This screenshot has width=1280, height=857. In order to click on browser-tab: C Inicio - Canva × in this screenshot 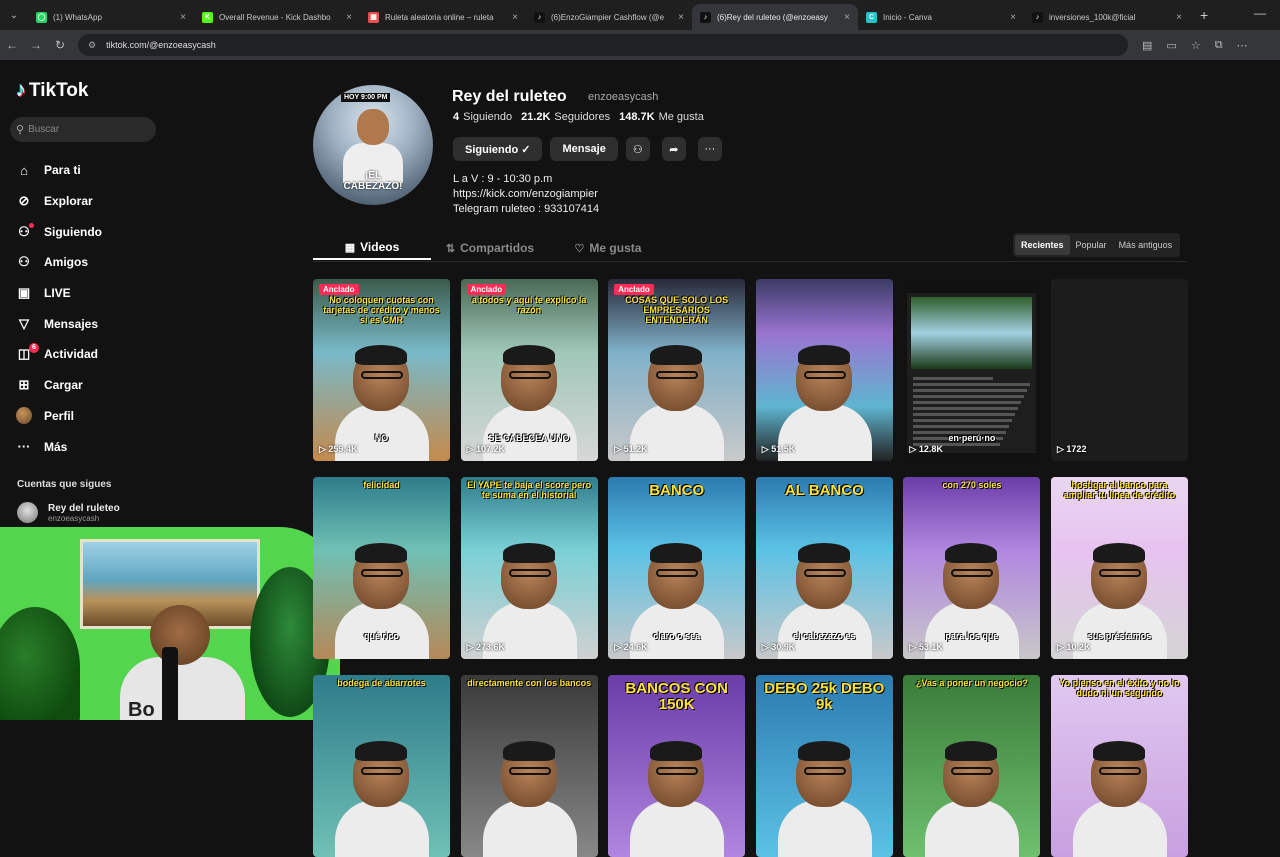, I will do `click(941, 17)`.